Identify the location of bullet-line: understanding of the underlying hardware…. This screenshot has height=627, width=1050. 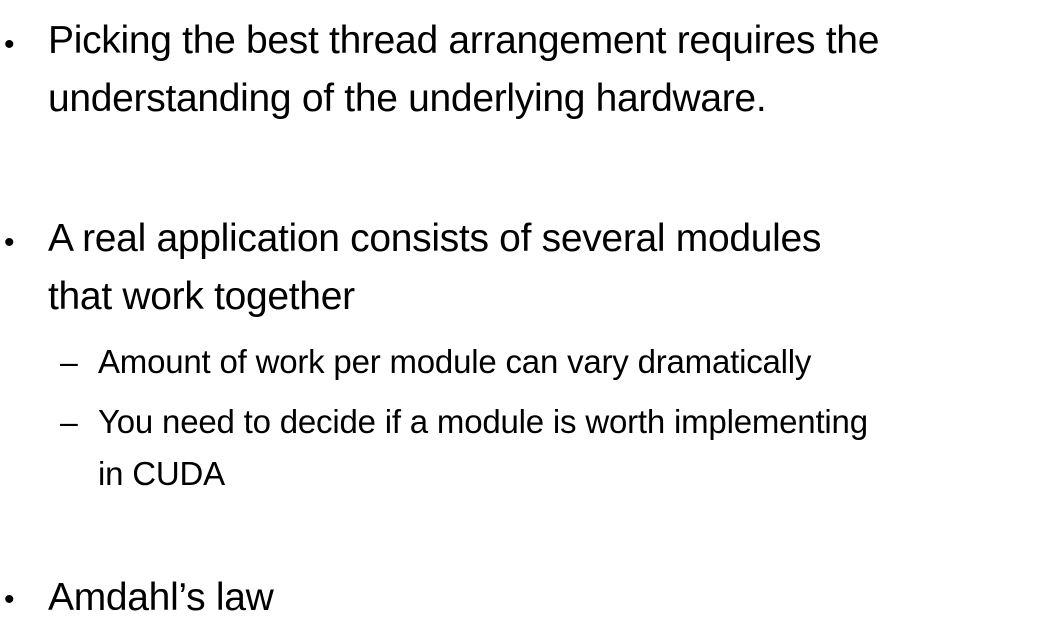
(407, 98).